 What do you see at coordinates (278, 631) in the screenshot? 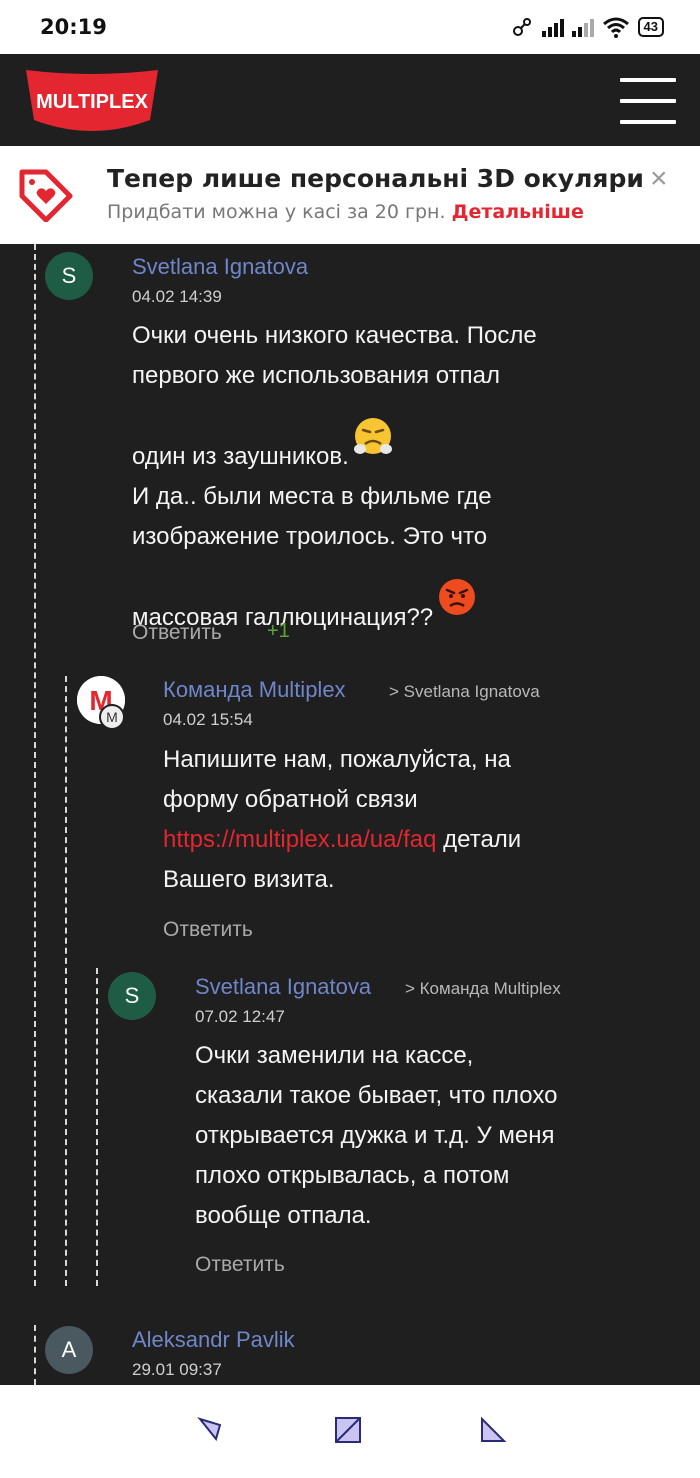
I see `like-count: +1` at bounding box center [278, 631].